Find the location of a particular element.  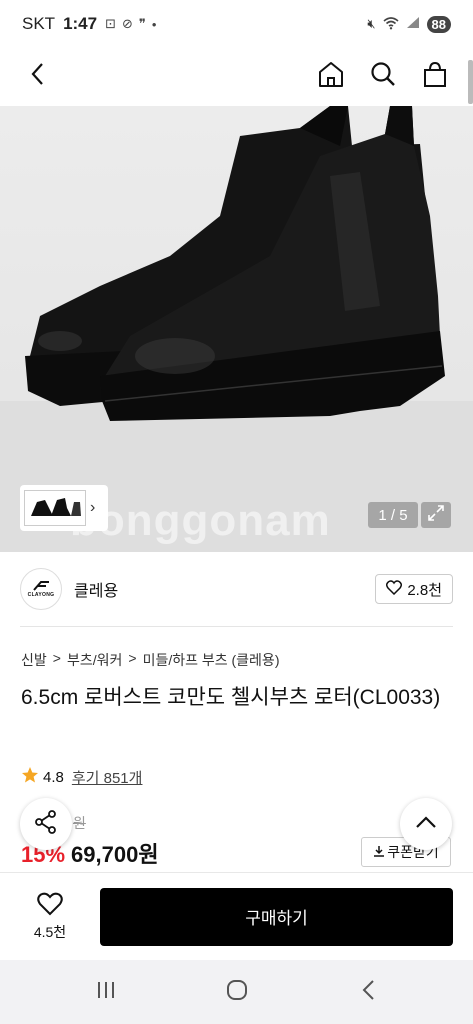

app-header is located at coordinates (236, 76).